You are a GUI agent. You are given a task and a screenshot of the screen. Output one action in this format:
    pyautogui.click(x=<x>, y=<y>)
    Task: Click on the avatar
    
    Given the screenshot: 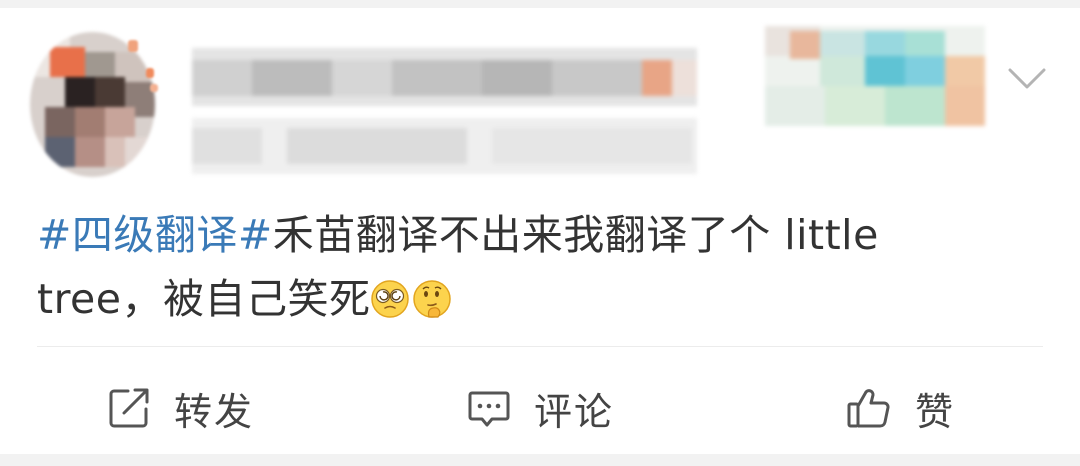 What is the action you would take?
    pyautogui.click(x=92, y=104)
    